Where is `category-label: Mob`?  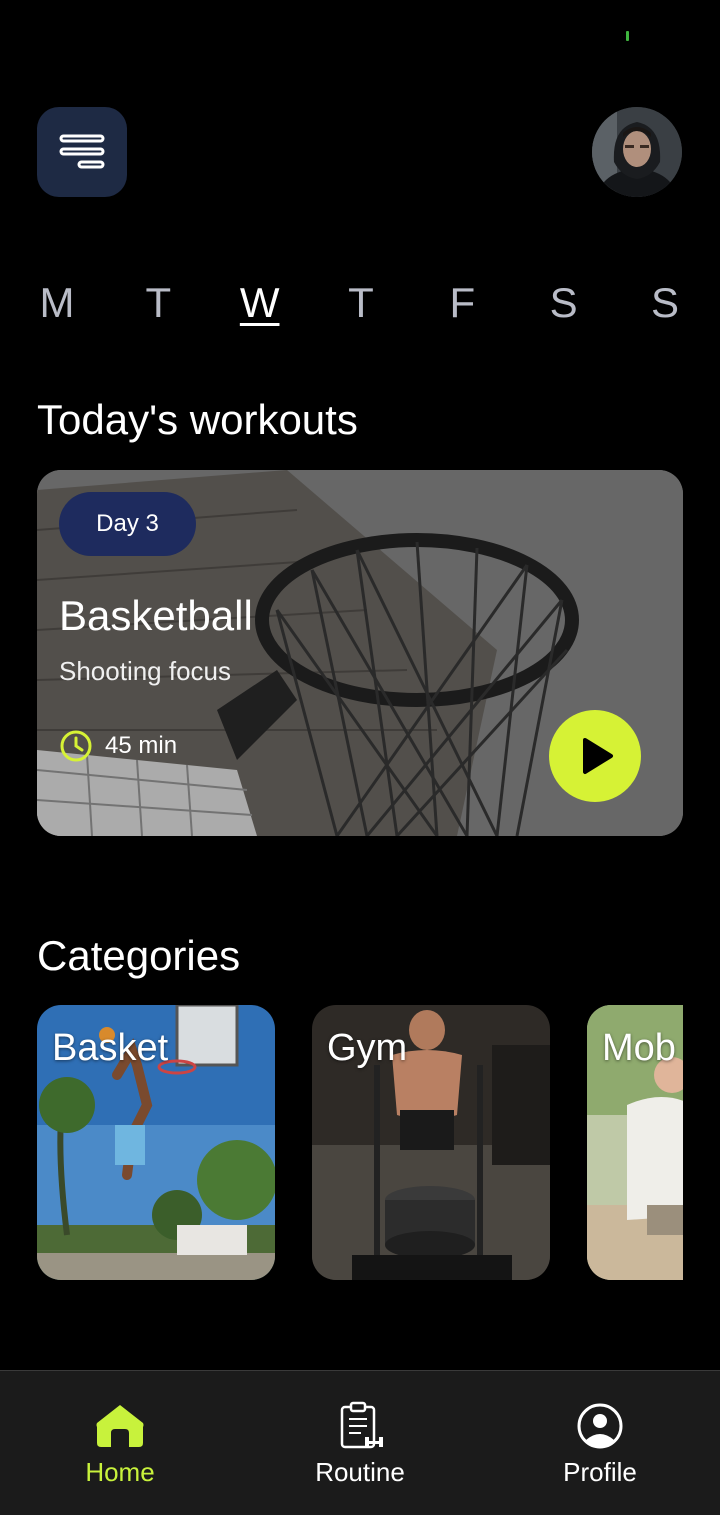 category-label: Mob is located at coordinates (639, 1048).